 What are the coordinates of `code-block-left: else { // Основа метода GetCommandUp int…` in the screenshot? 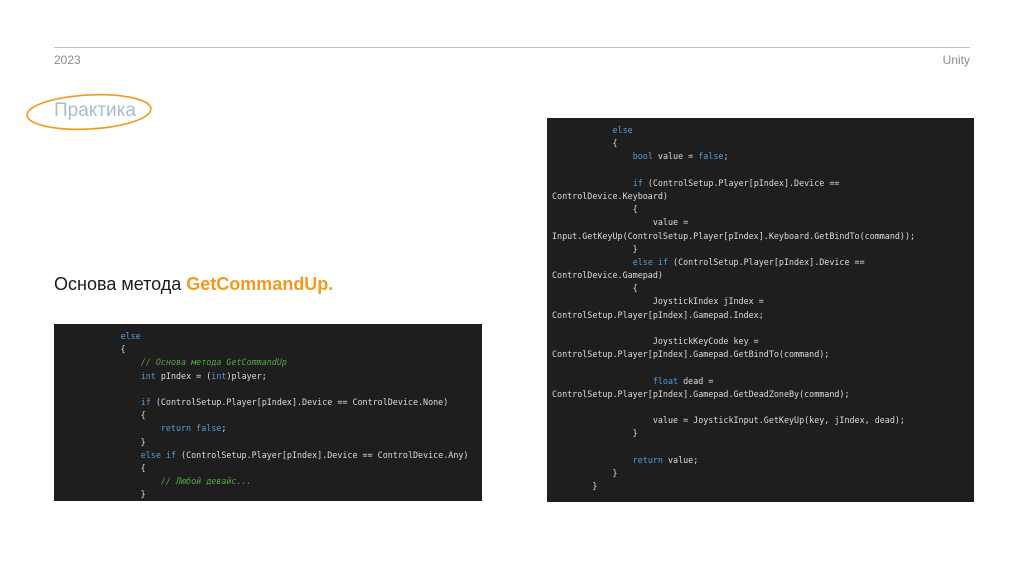 It's located at (268, 412).